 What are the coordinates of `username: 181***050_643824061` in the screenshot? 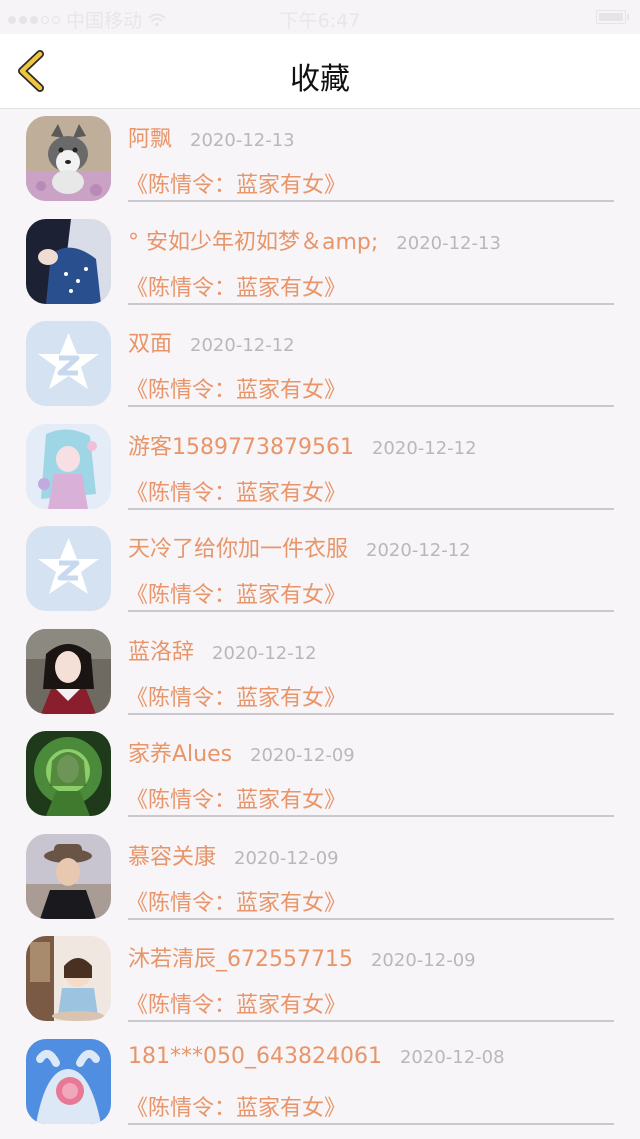 It's located at (255, 1056).